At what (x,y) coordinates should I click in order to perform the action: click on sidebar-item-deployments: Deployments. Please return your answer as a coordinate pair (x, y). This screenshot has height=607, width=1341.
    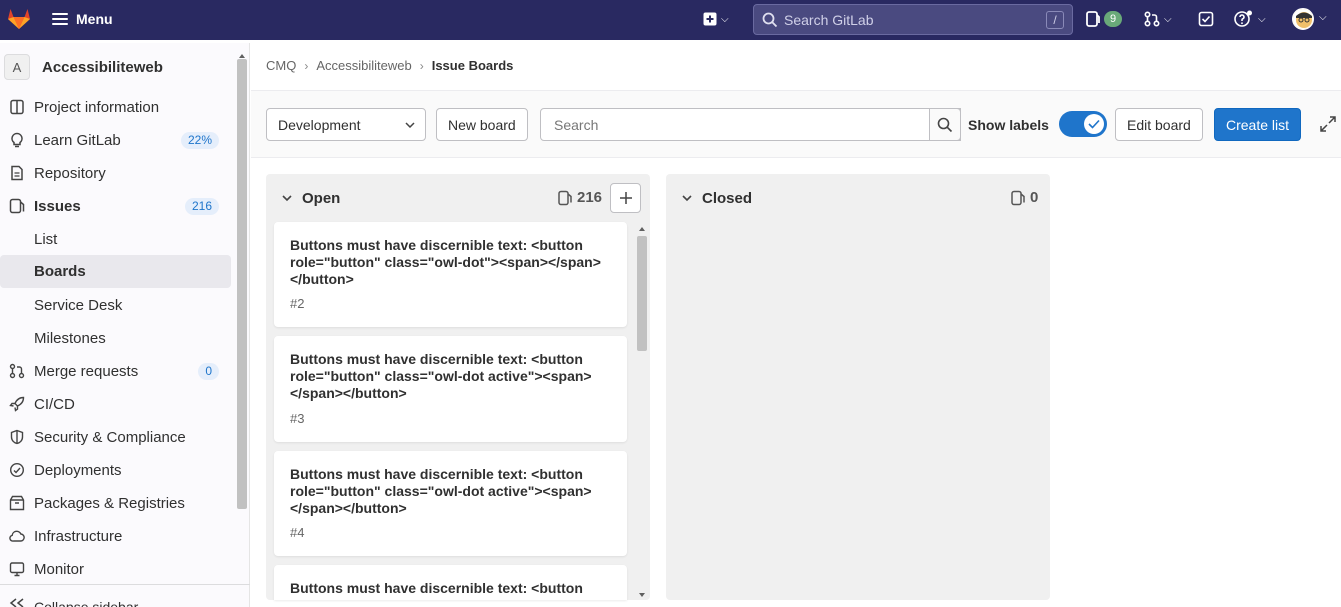
    Looking at the image, I should click on (115, 470).